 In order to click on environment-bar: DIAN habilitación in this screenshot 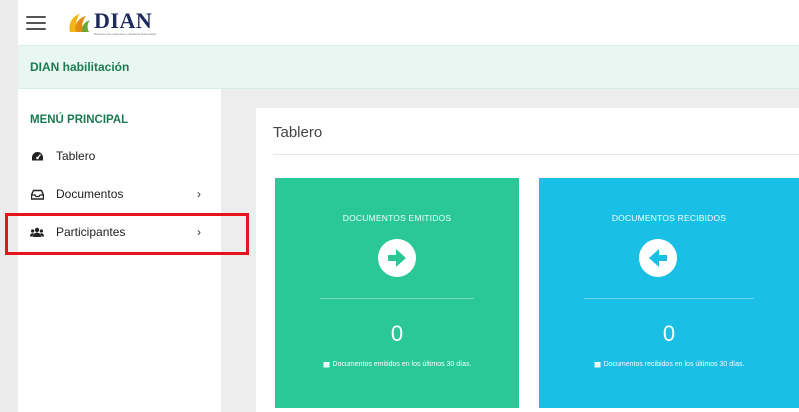, I will do `click(408, 67)`.